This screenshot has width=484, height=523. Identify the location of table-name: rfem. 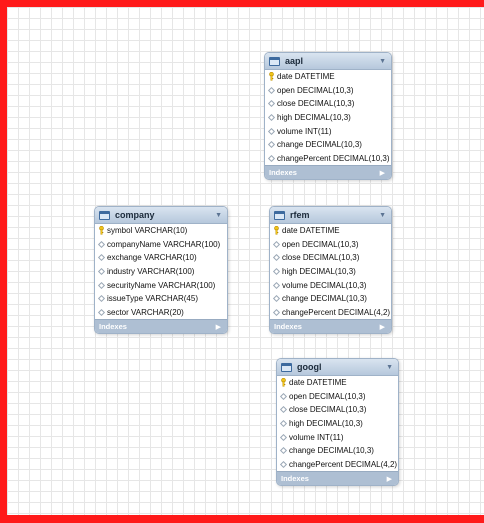
(300, 215).